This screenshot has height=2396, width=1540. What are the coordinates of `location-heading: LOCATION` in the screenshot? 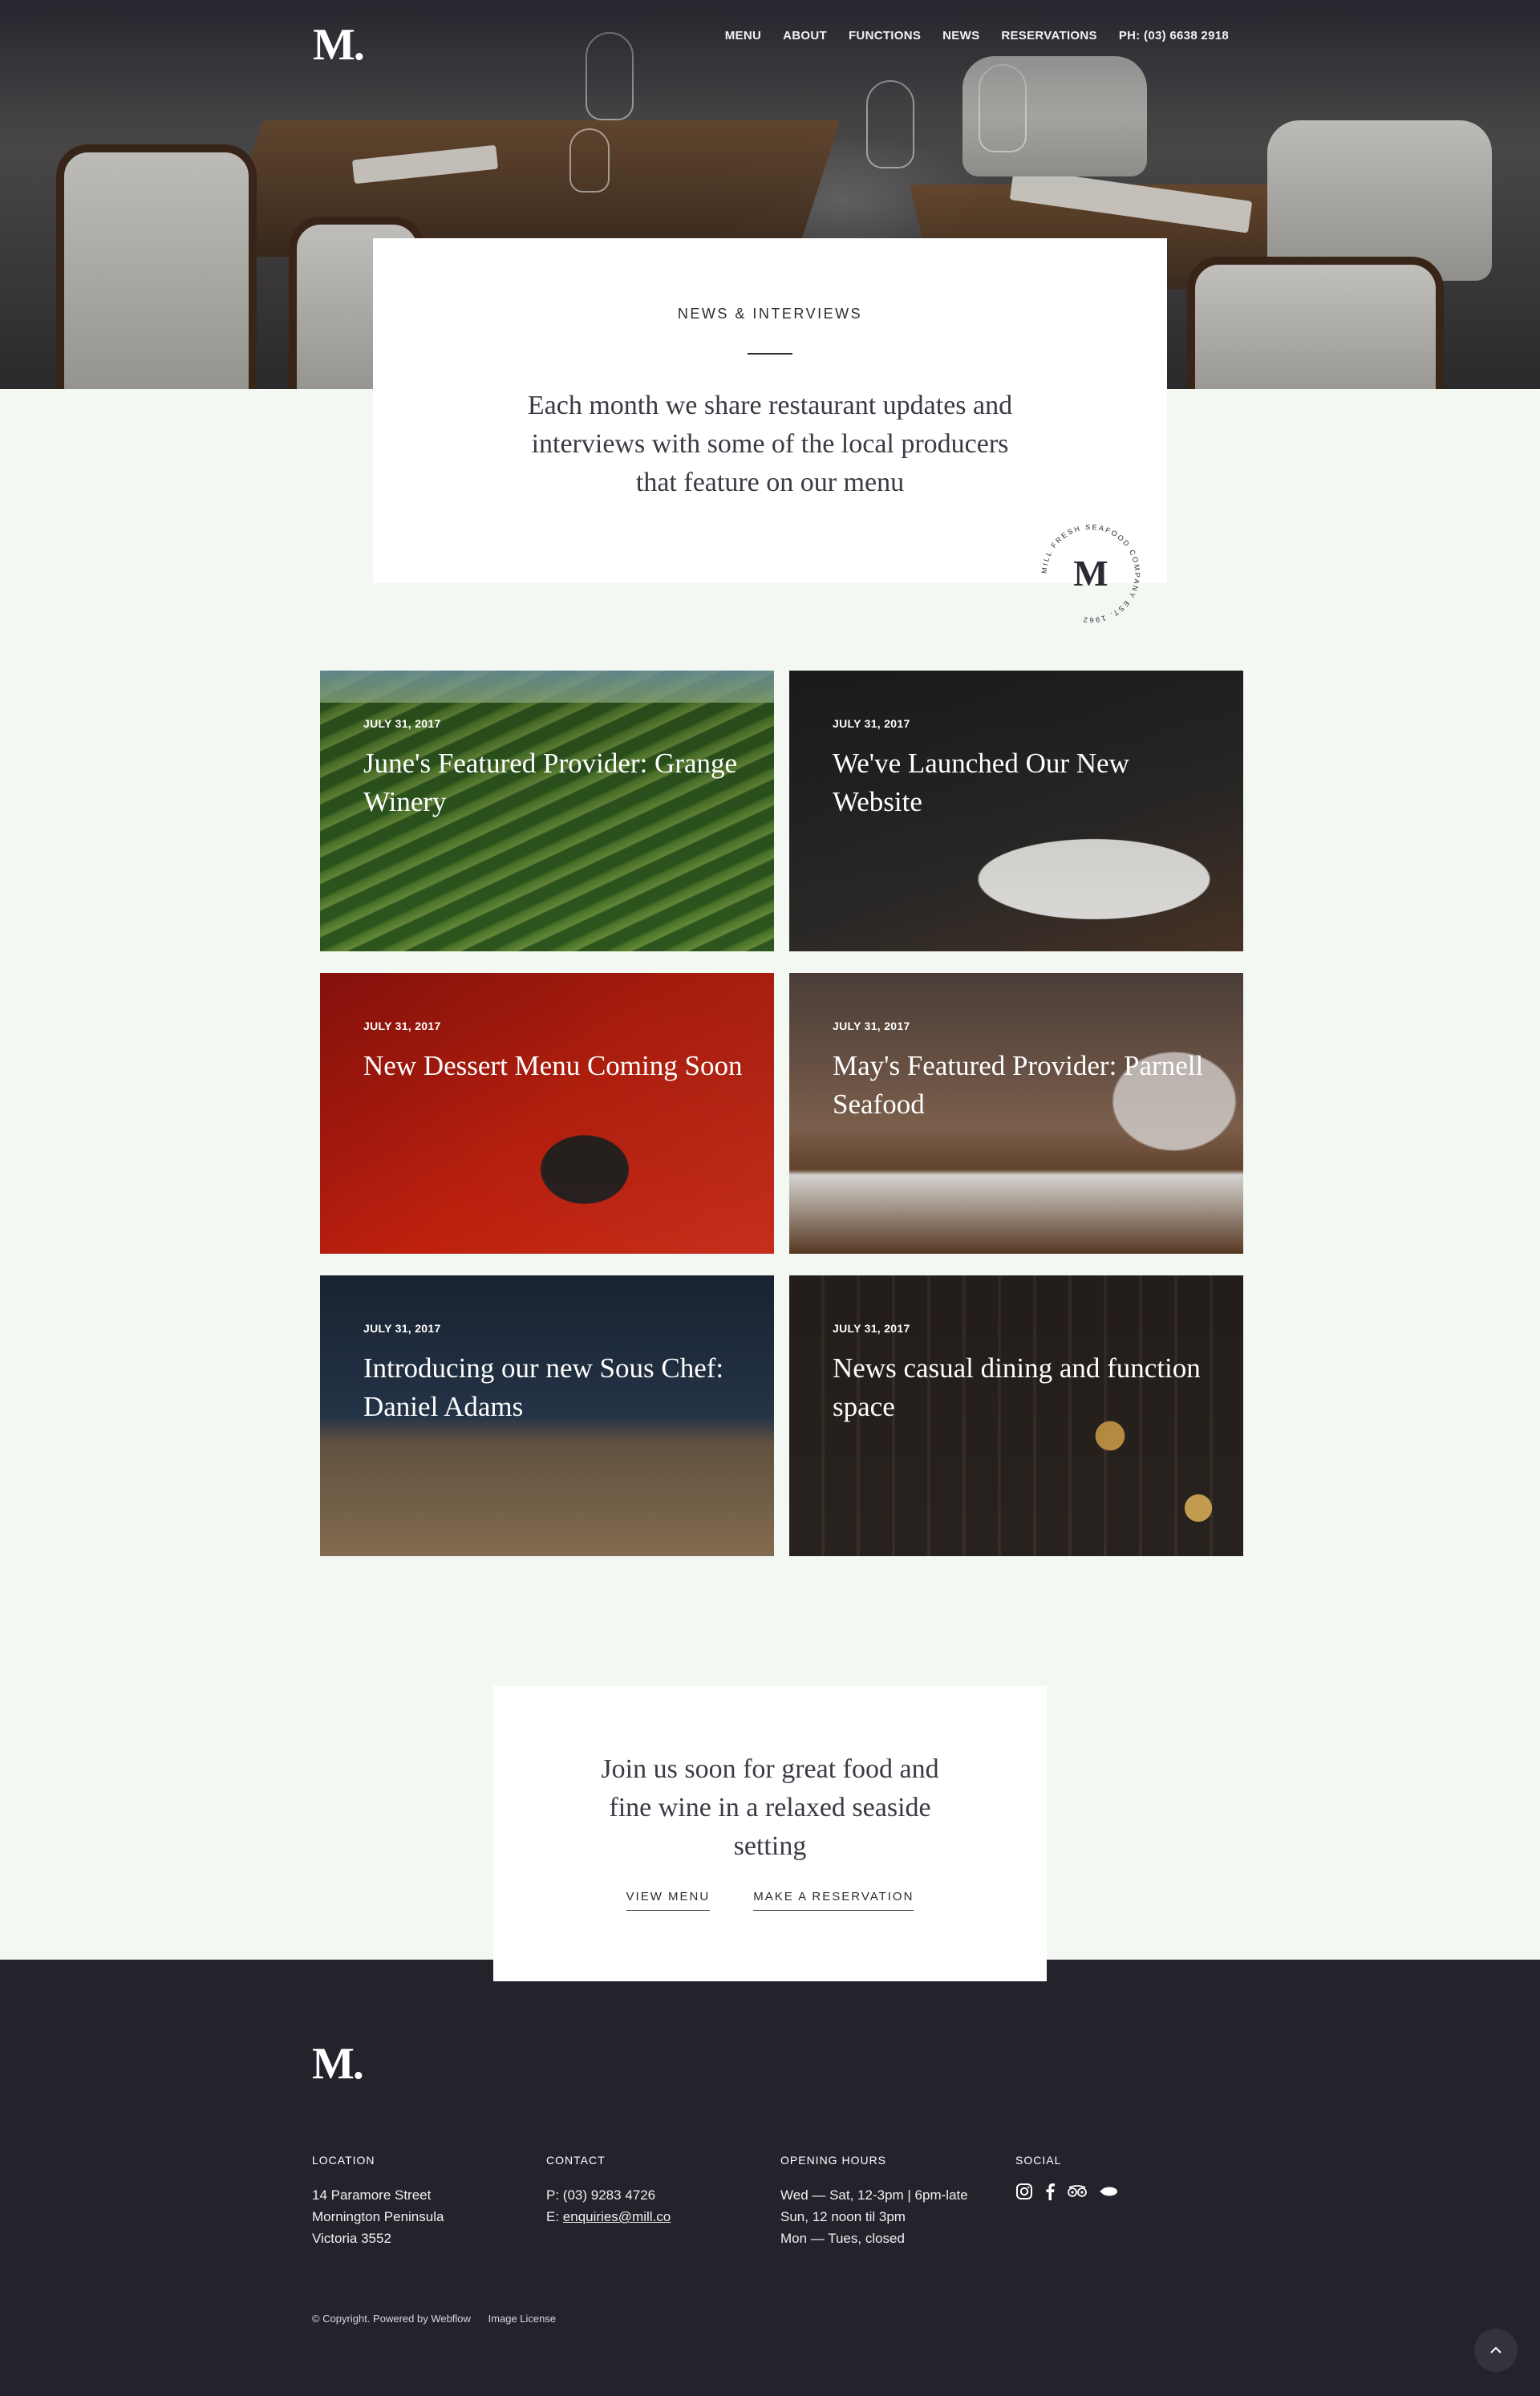 It's located at (343, 2160).